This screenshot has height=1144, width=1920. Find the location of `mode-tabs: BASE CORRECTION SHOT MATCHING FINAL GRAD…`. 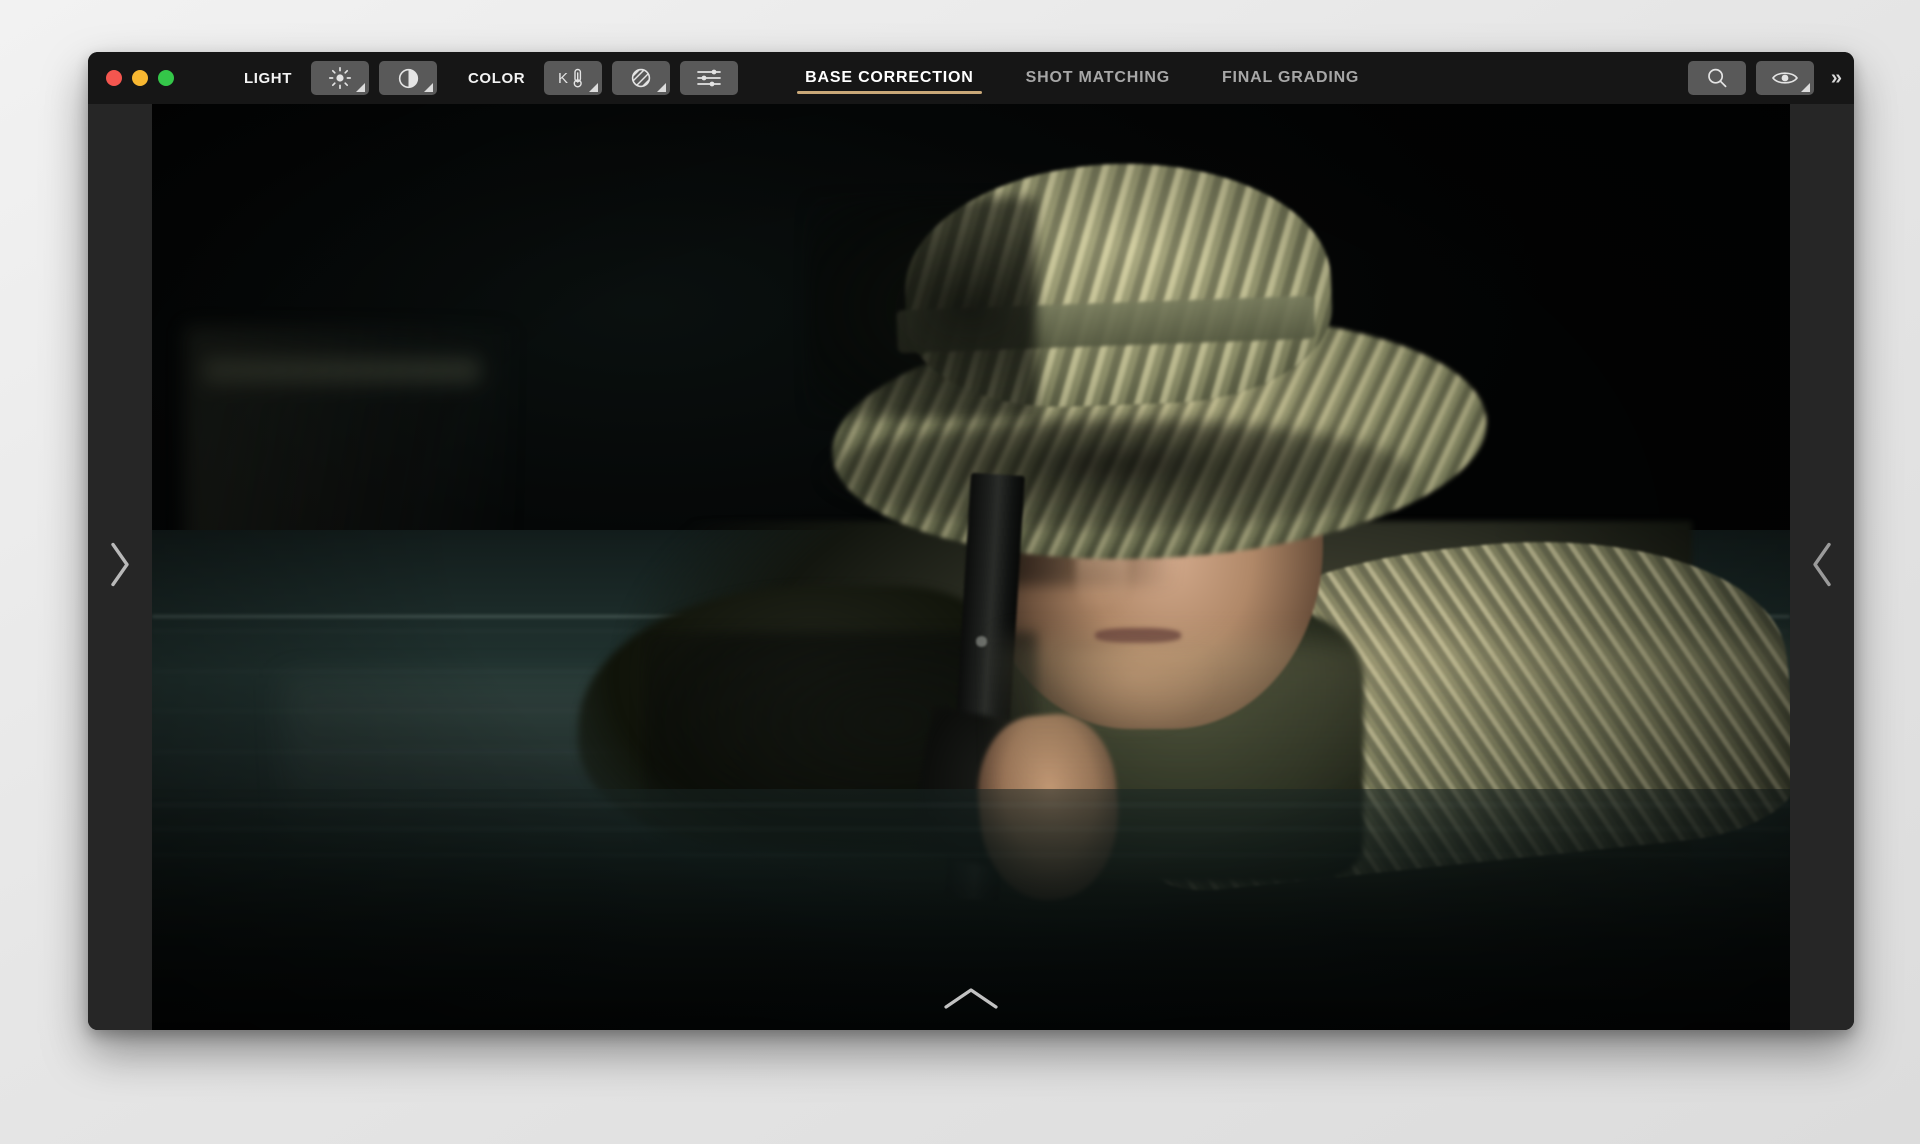

mode-tabs: BASE CORRECTION SHOT MATCHING FINAL GRAD… is located at coordinates (1082, 78).